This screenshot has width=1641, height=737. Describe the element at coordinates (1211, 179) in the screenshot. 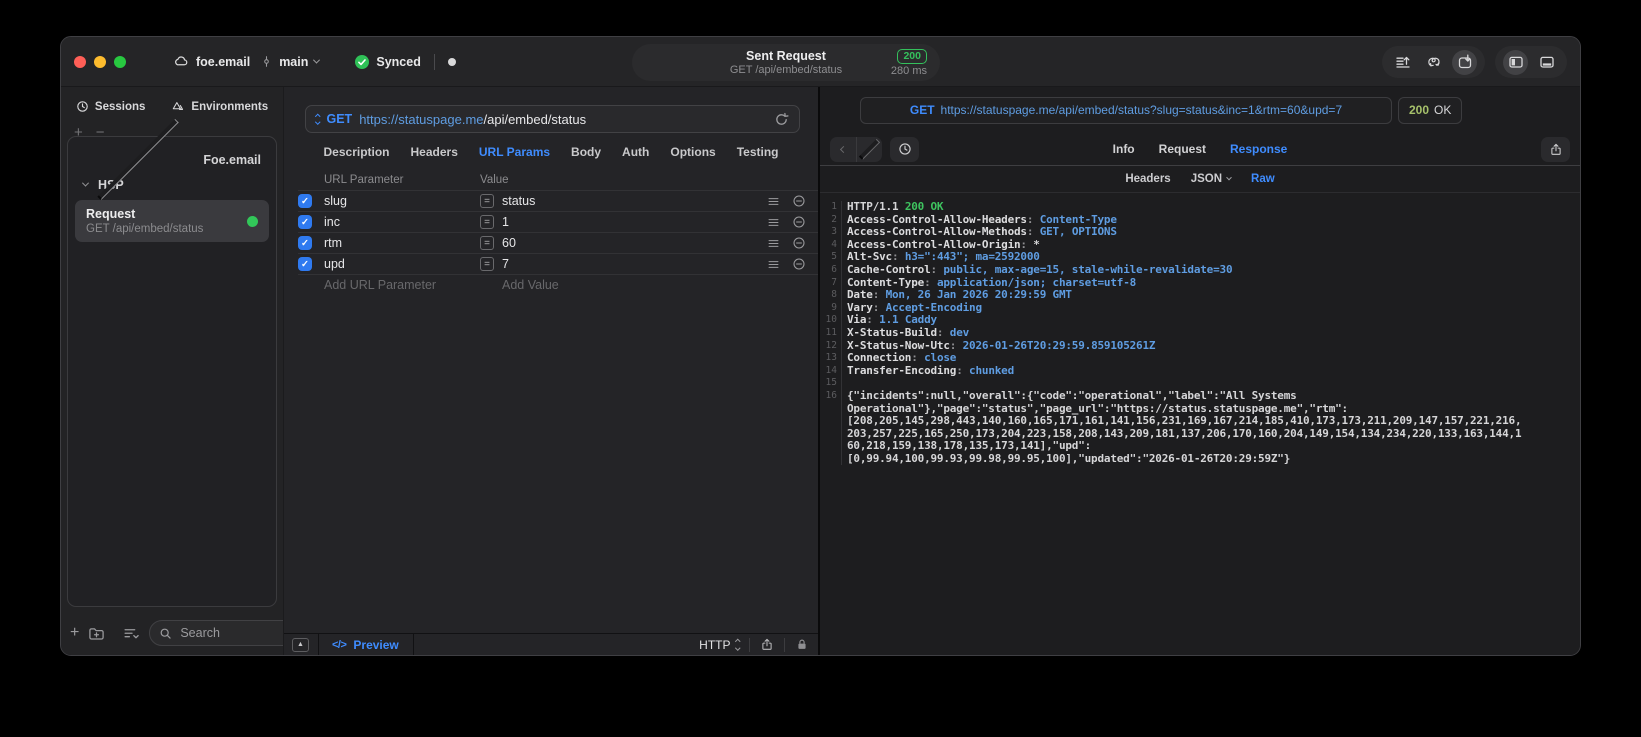

I see `response-subtab: JSON` at that location.